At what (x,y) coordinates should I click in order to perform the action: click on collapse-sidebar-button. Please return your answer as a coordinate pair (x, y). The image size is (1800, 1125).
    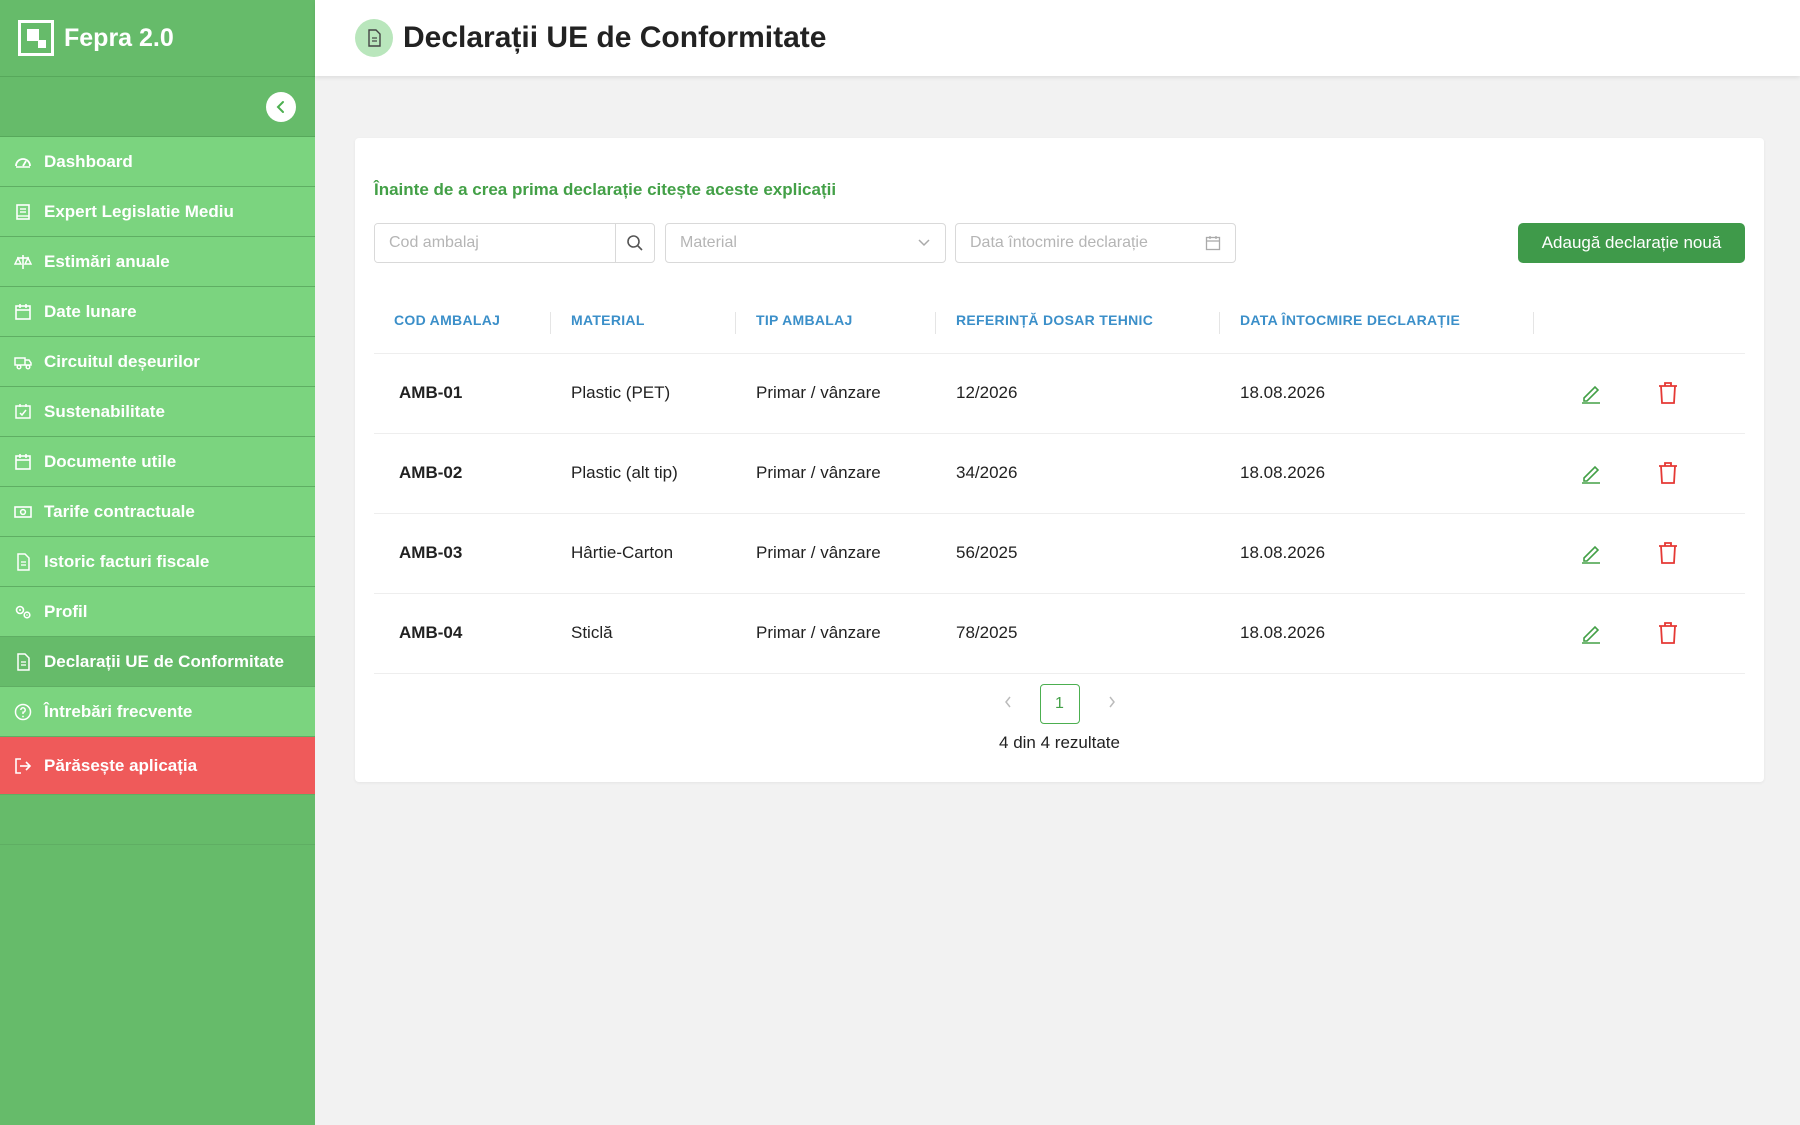
    Looking at the image, I should click on (281, 107).